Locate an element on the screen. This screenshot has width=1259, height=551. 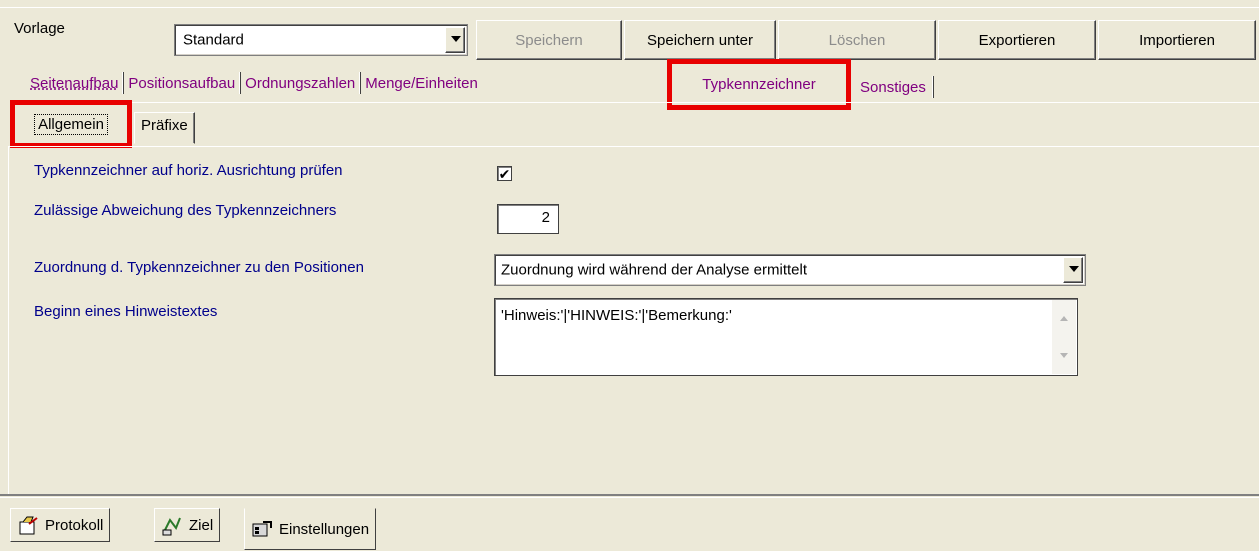
content-left-border is located at coordinates (8, 321).